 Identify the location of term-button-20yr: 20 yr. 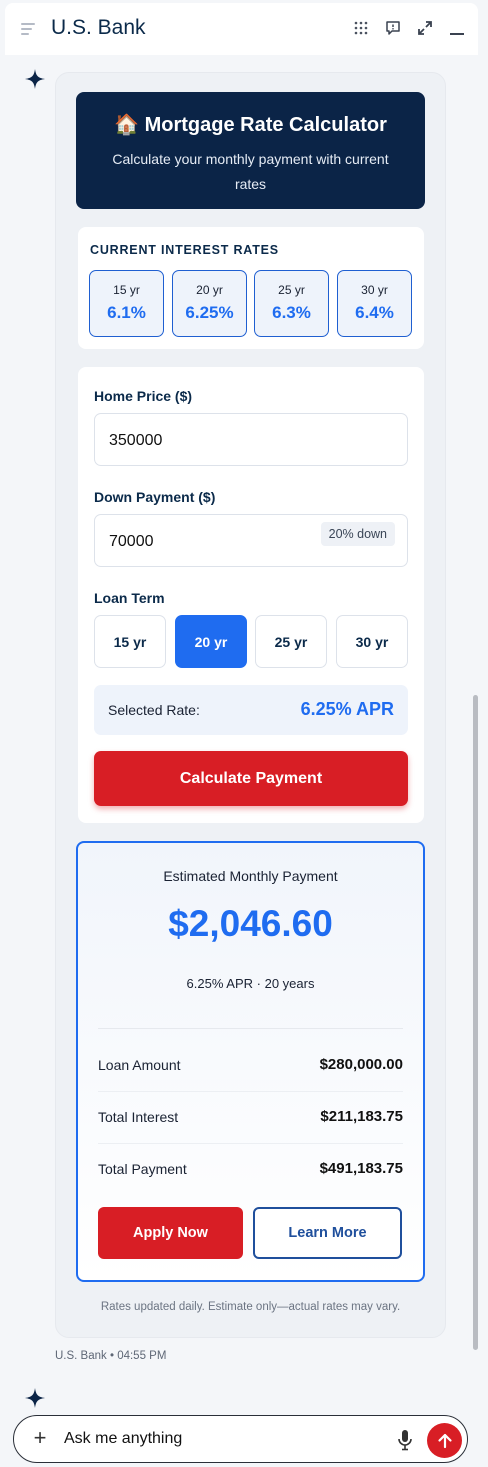
(211, 641).